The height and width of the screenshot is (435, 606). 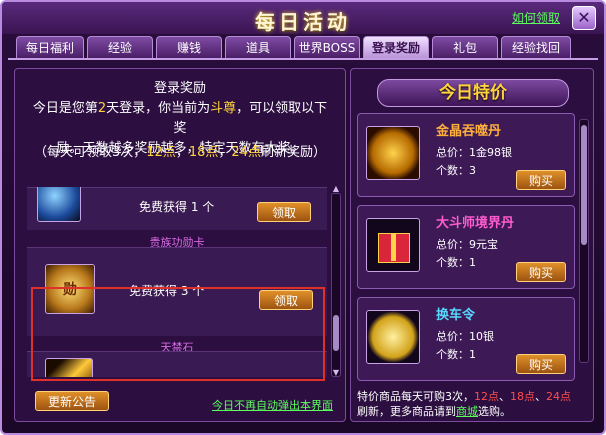 I want to click on tab-bar: 每日福利 经验 赚钱 道具 世界BOSS 登录奖励 礼包 经验找回, so click(x=293, y=47).